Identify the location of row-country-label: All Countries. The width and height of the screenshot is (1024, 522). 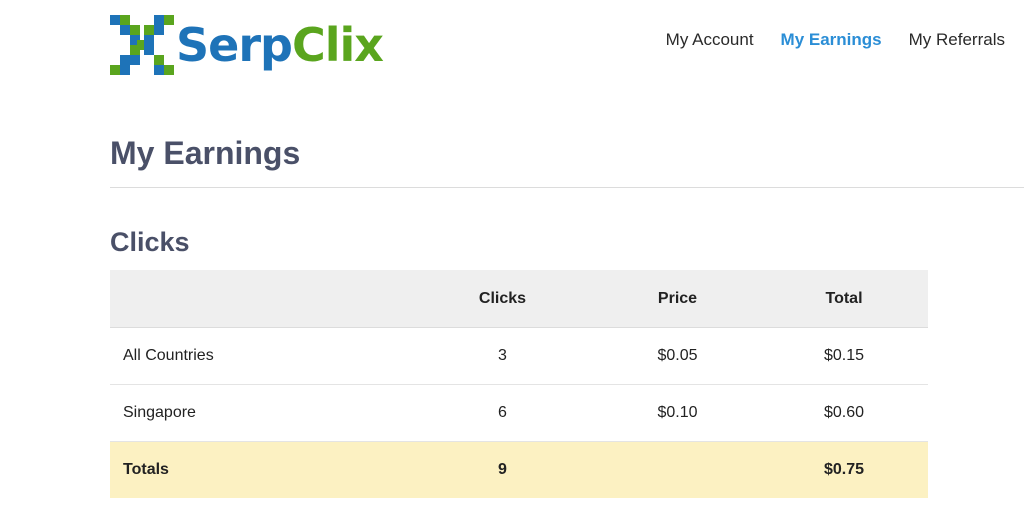
(260, 356).